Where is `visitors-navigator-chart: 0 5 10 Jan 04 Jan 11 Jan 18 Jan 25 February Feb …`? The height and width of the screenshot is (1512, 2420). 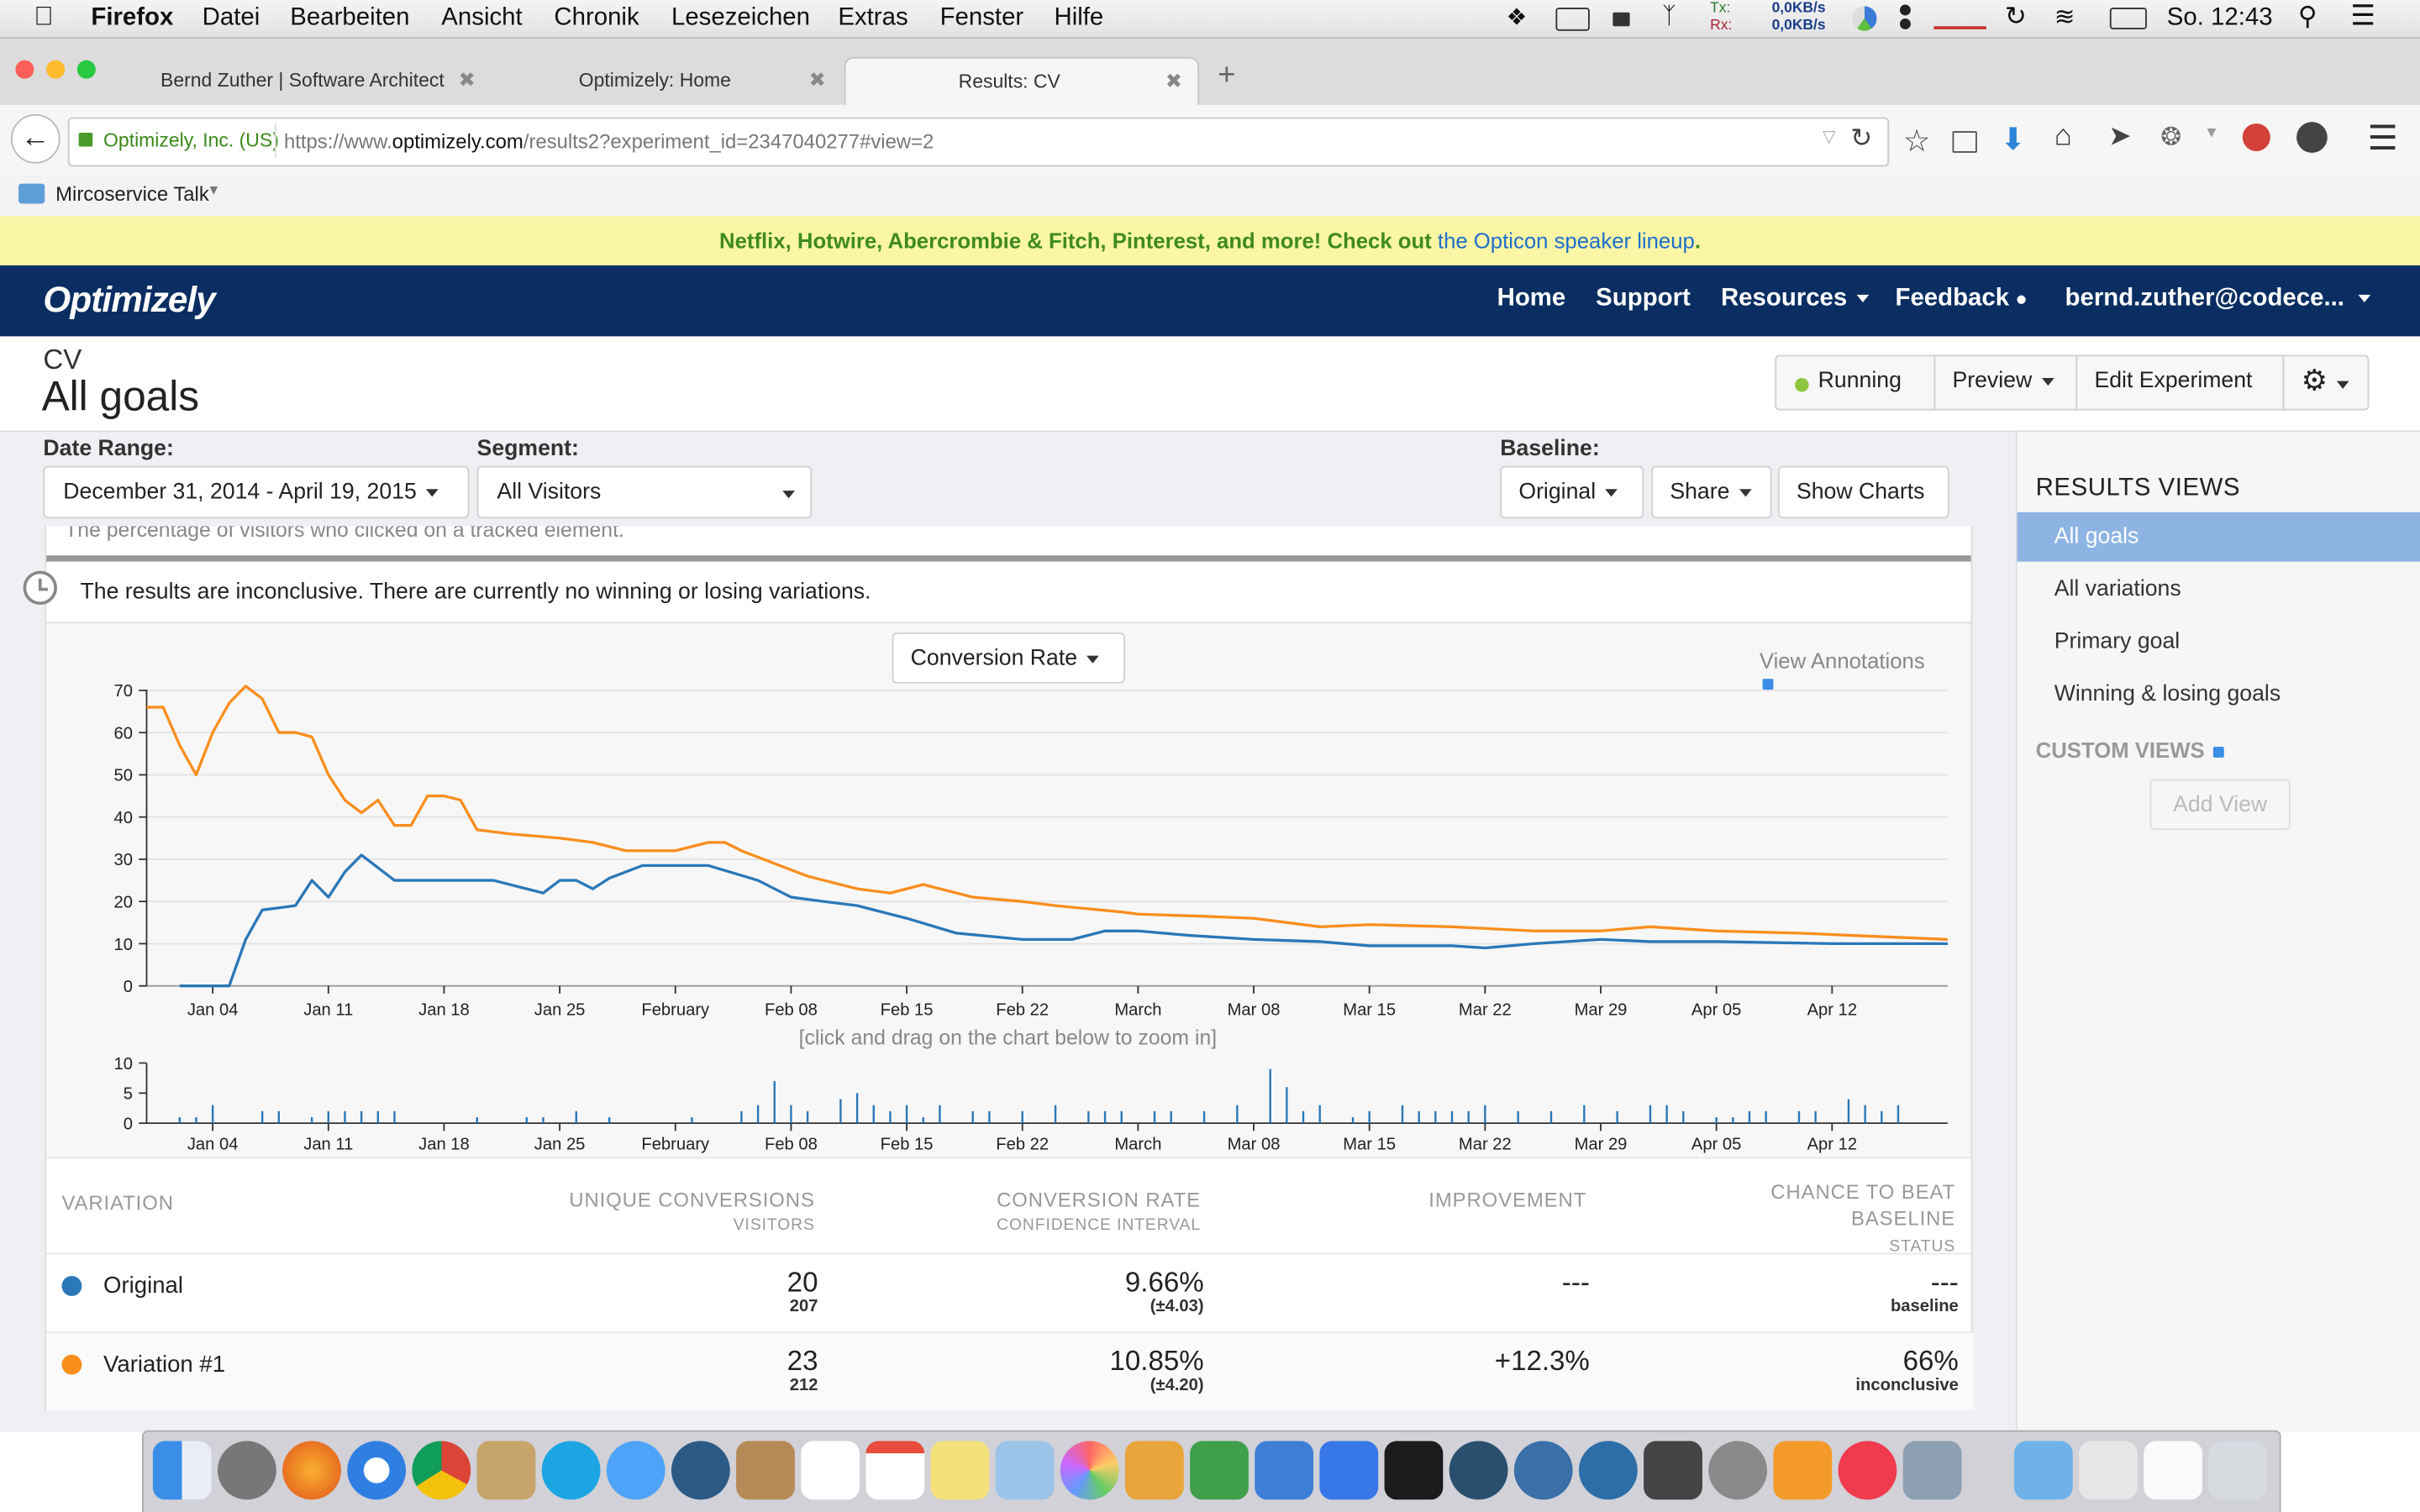 visitors-navigator-chart: 0 5 10 Jan 04 Jan 11 Jan 18 Jan 25 February Feb … is located at coordinates (1026, 1103).